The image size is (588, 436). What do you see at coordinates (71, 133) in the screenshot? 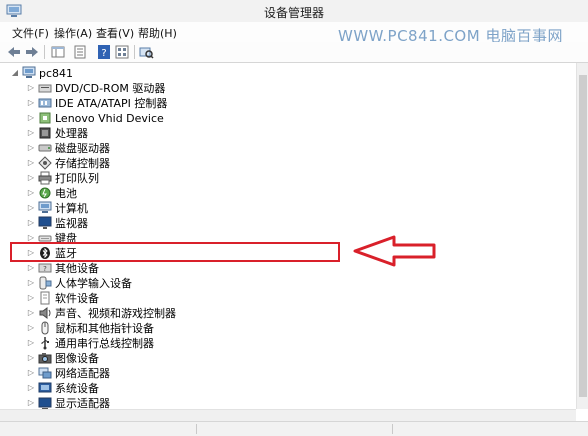
I see `tree-item-label: 处理器` at bounding box center [71, 133].